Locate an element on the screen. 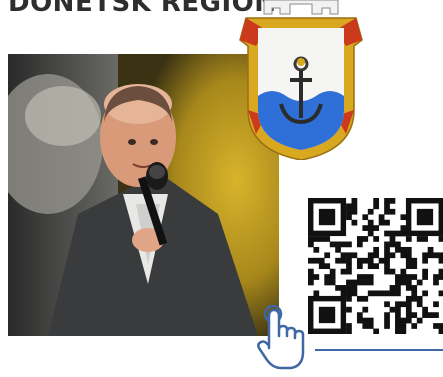 The height and width of the screenshot is (377, 443). coat-of-arms is located at coordinates (301, 80).